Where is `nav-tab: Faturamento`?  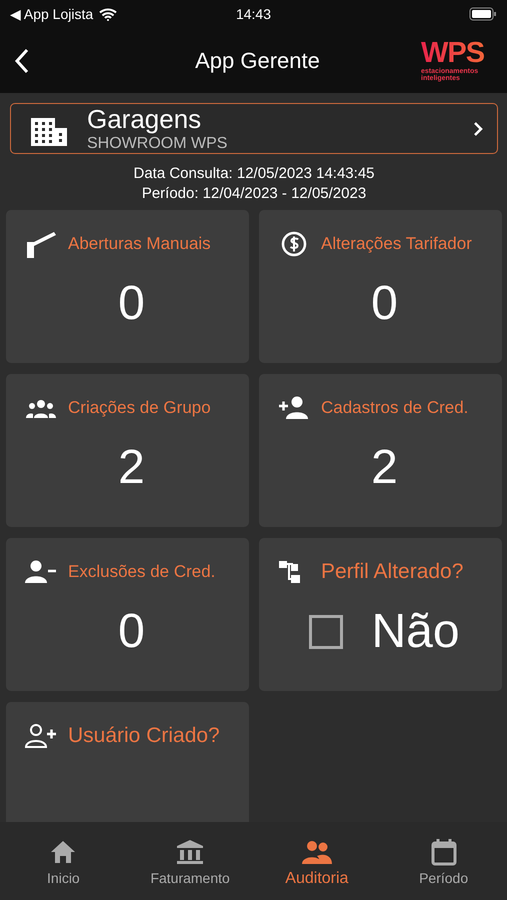 nav-tab: Faturamento is located at coordinates (190, 861).